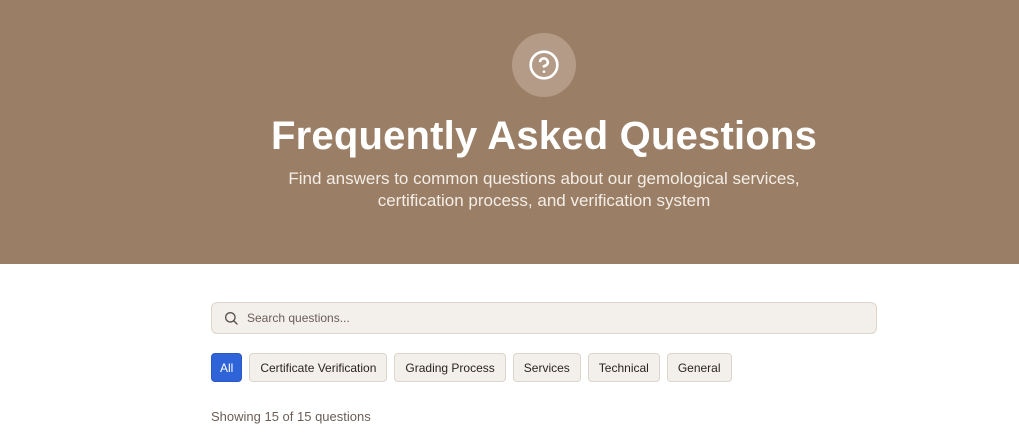 The height and width of the screenshot is (444, 1019). Describe the element at coordinates (544, 65) in the screenshot. I see `question-circle-icon` at that location.